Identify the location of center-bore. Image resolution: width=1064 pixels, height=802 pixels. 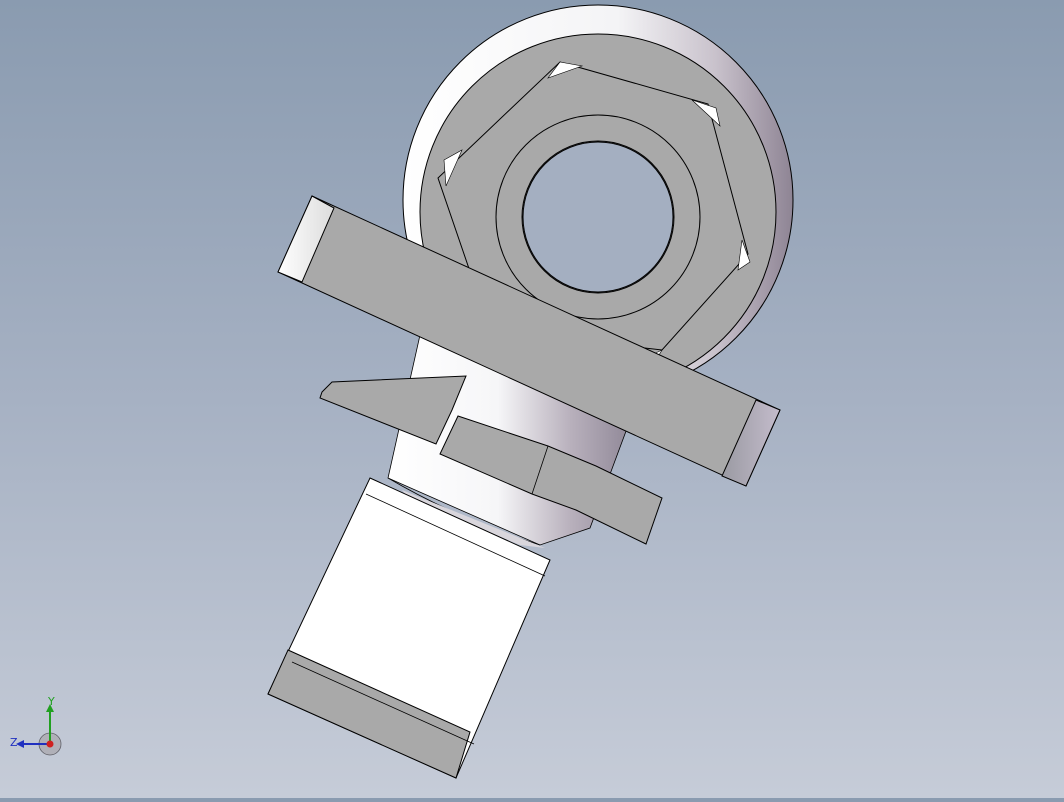
(598, 217).